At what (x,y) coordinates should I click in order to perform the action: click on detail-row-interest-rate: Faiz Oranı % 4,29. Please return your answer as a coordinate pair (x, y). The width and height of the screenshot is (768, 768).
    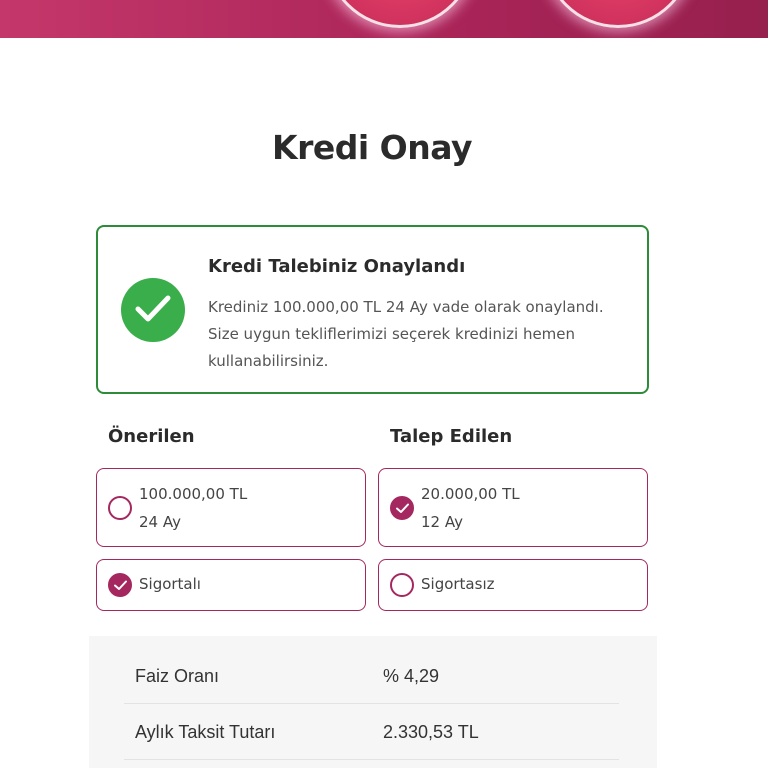
    Looking at the image, I should click on (371, 676).